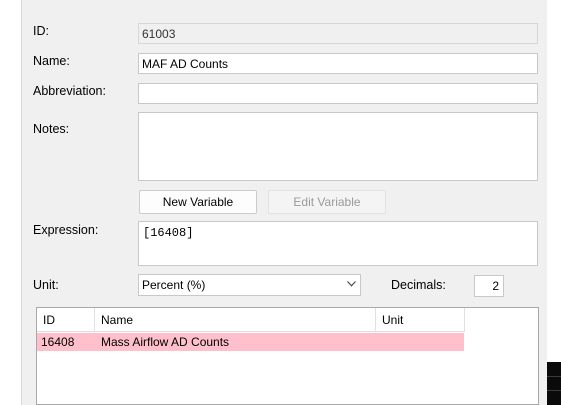  Describe the element at coordinates (418, 285) in the screenshot. I see `decimals-label: Decimals:` at that location.